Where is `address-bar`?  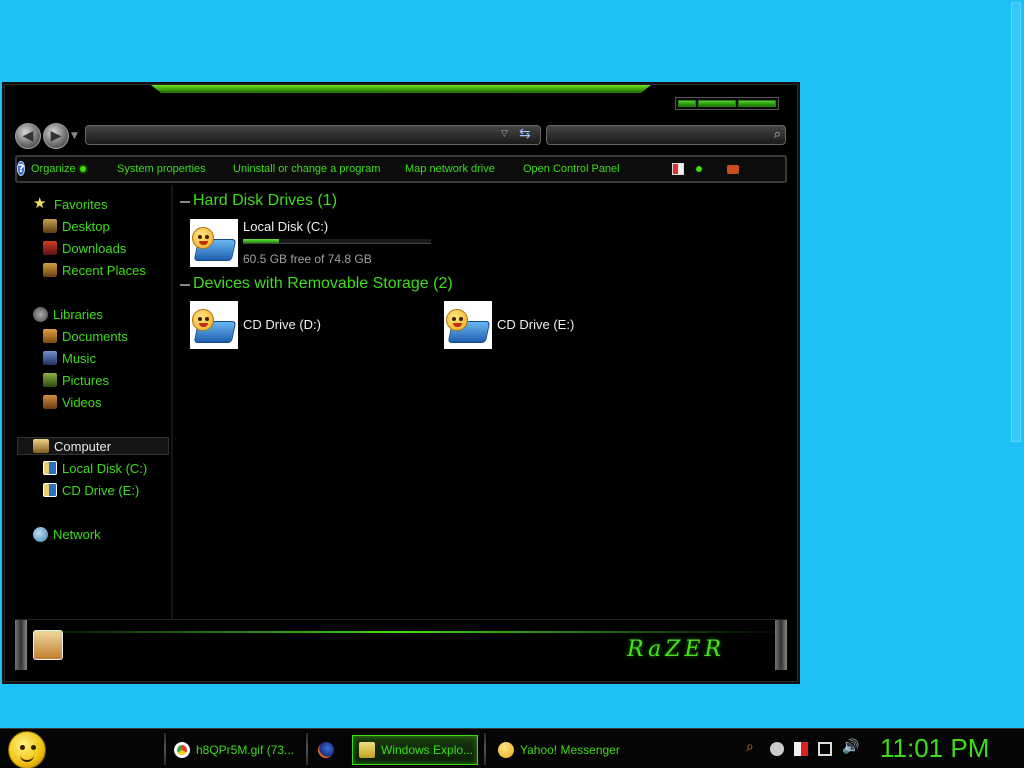 address-bar is located at coordinates (313, 135).